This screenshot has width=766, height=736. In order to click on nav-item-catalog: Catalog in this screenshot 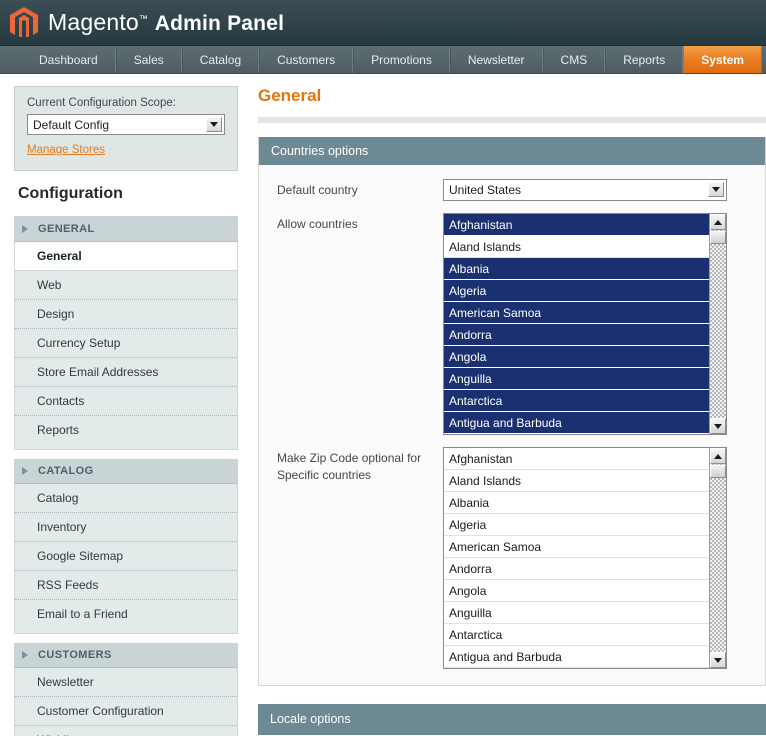, I will do `click(220, 59)`.